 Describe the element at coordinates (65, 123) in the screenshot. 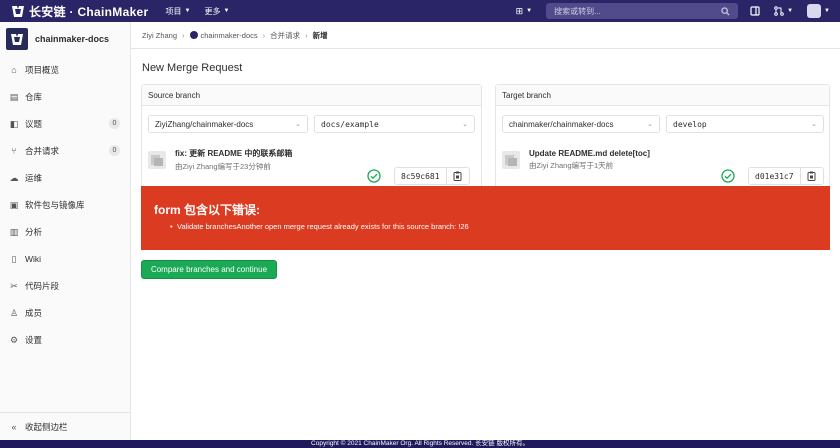

I see `sidebar-item-issues: ◧ 议题 0` at that location.